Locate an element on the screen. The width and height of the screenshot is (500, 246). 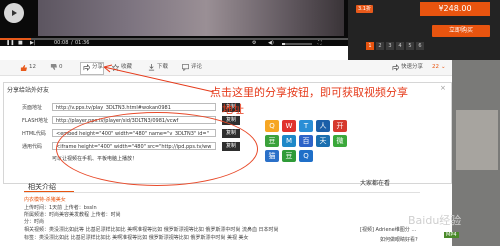
related-line-upload: 上传时间：1天前 上传者：bssln is located at coordinates (60, 208).